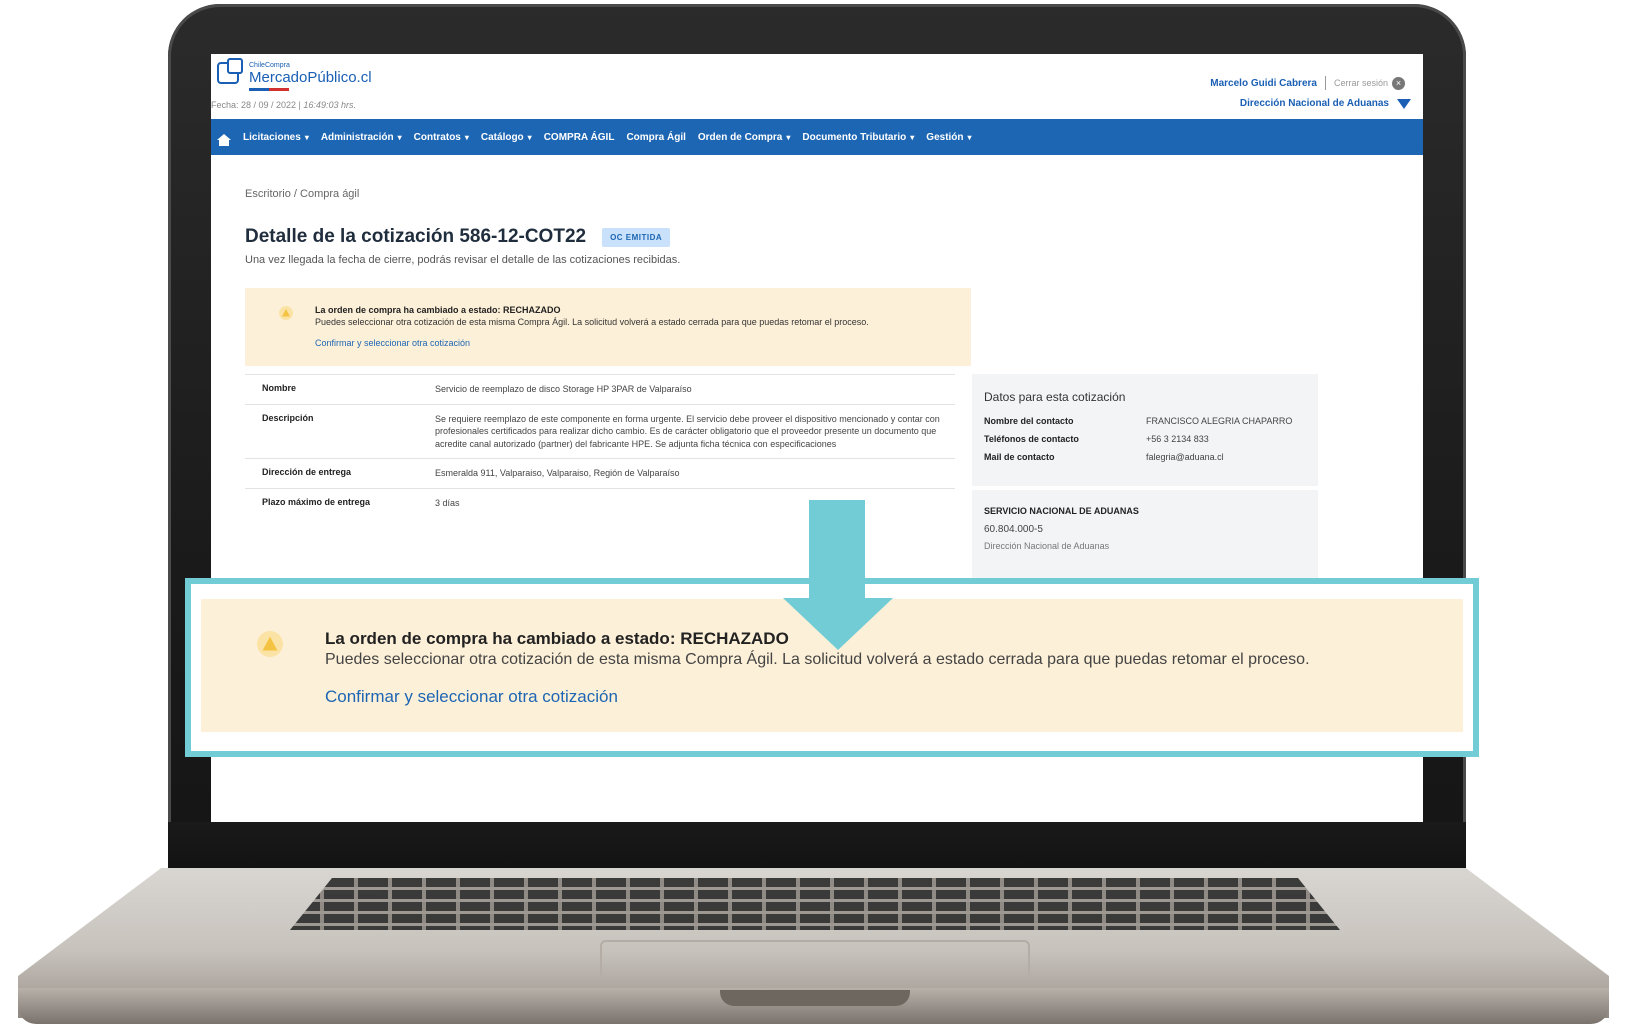  I want to click on close-icon: ×, so click(1398, 83).